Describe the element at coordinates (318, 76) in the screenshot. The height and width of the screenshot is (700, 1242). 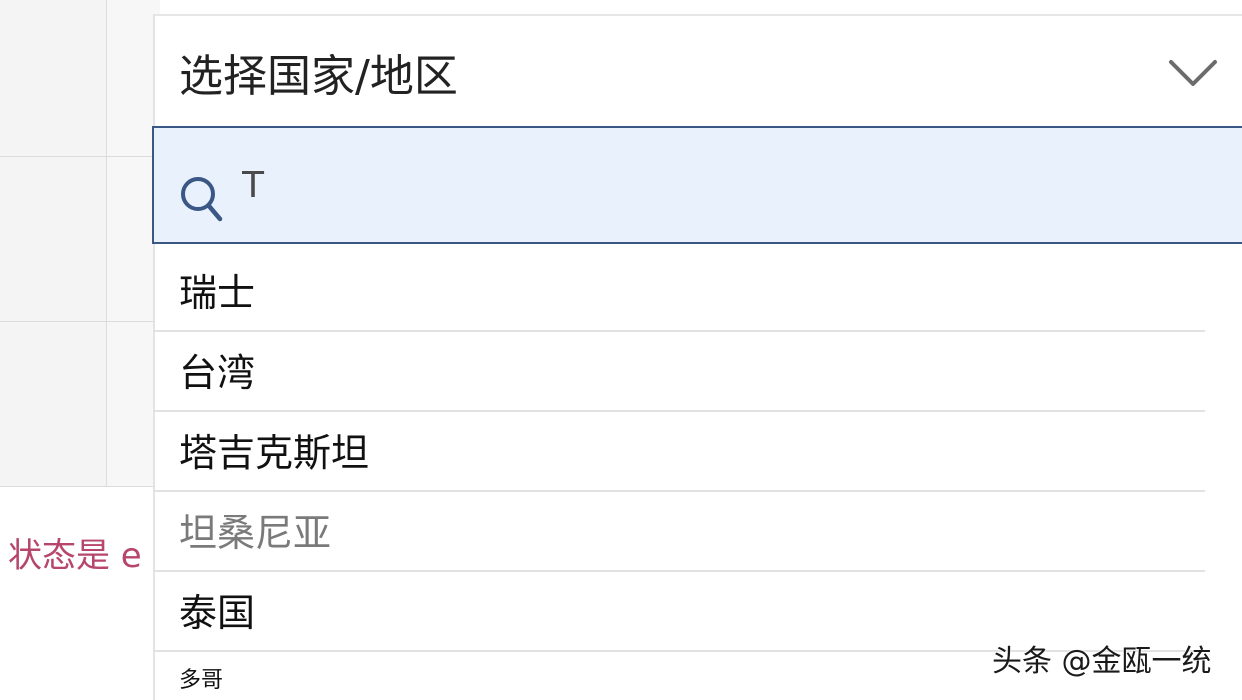
I see `select-label: 选择国家/地区` at that location.